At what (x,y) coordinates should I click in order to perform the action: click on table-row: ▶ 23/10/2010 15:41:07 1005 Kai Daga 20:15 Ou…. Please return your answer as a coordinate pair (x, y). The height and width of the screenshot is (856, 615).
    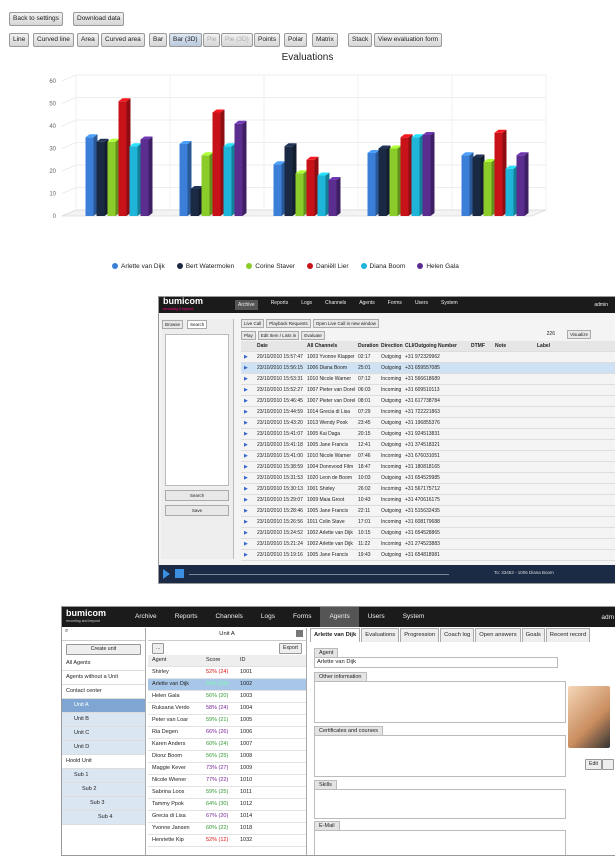
    Looking at the image, I should click on (428, 434).